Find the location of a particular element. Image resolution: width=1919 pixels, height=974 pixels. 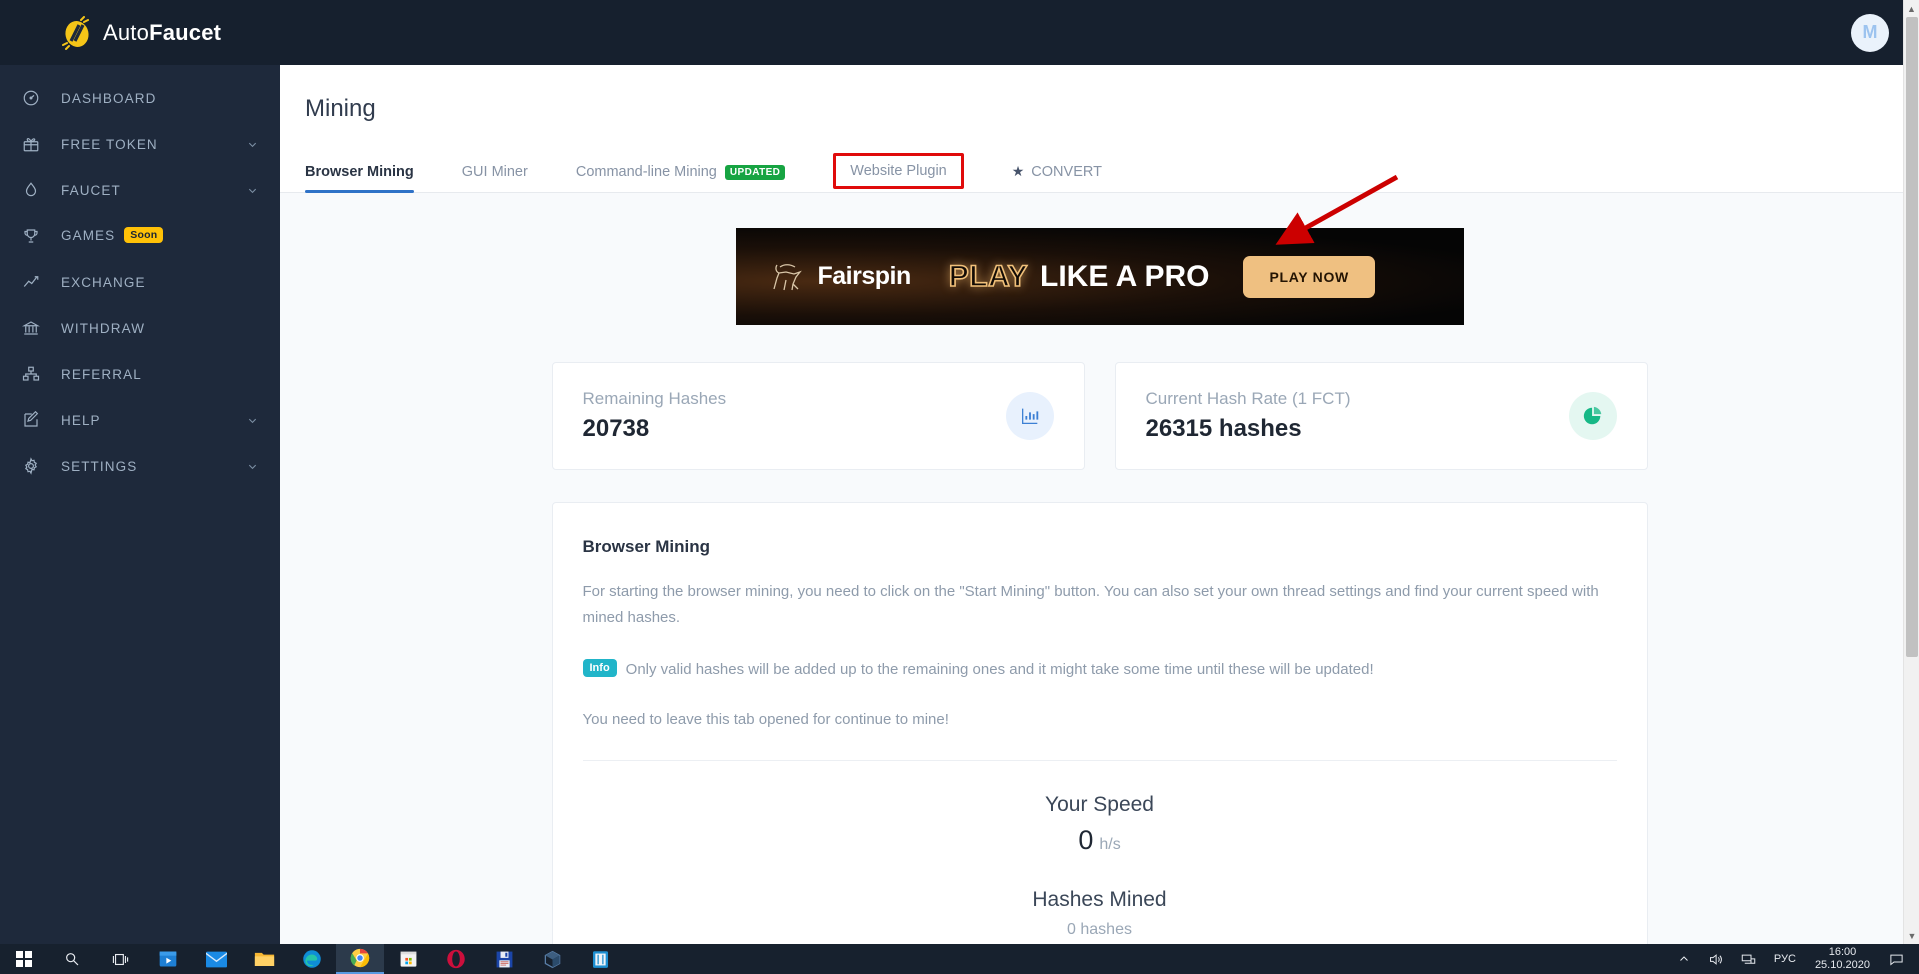

stat-card-remaining-hashes: Remaining Hashes 20738 is located at coordinates (818, 416).